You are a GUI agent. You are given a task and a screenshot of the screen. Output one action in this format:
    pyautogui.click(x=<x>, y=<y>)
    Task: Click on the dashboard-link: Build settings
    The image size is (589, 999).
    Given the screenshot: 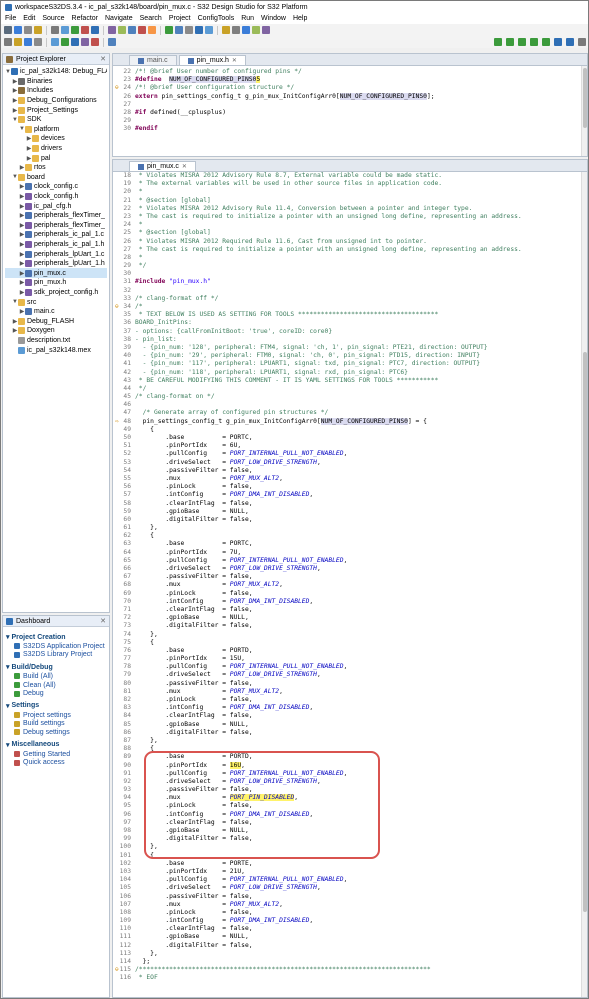 What is the action you would take?
    pyautogui.click(x=56, y=724)
    